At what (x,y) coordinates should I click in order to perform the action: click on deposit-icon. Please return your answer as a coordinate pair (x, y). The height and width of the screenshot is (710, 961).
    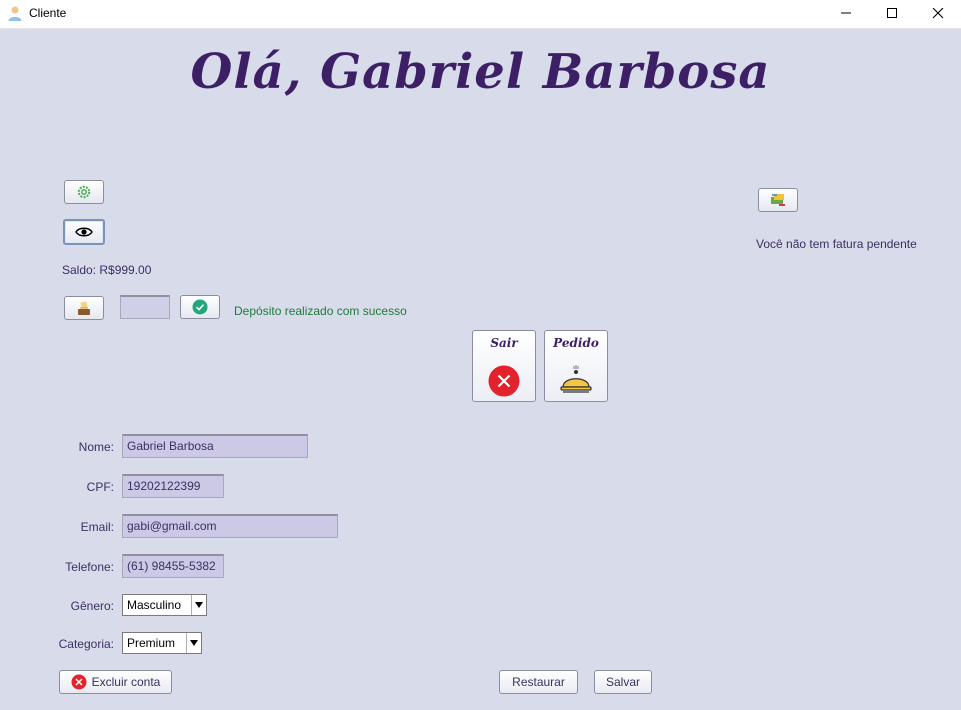
    Looking at the image, I should click on (84, 308).